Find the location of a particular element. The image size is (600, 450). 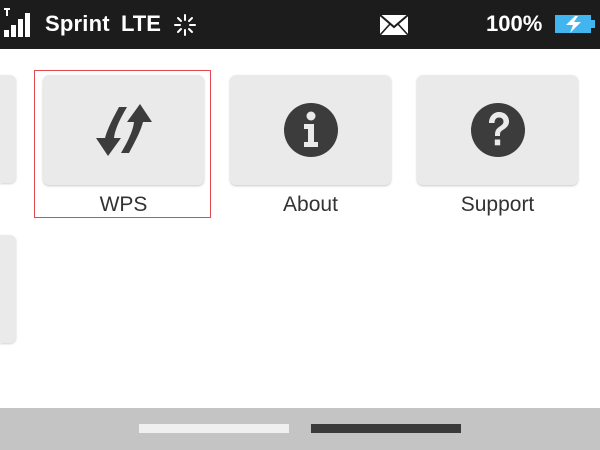

previous-tile-edge is located at coordinates (8, 129).